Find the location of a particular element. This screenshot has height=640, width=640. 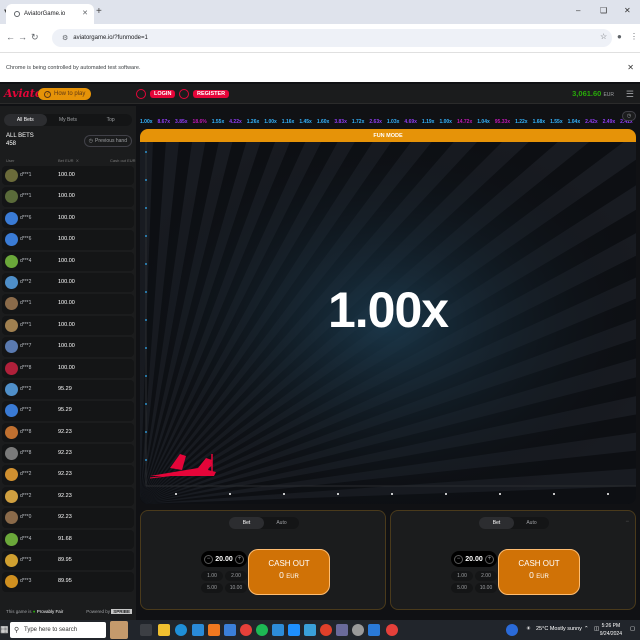

taskbar-search: ⚲ Type here to search is located at coordinates (58, 630).